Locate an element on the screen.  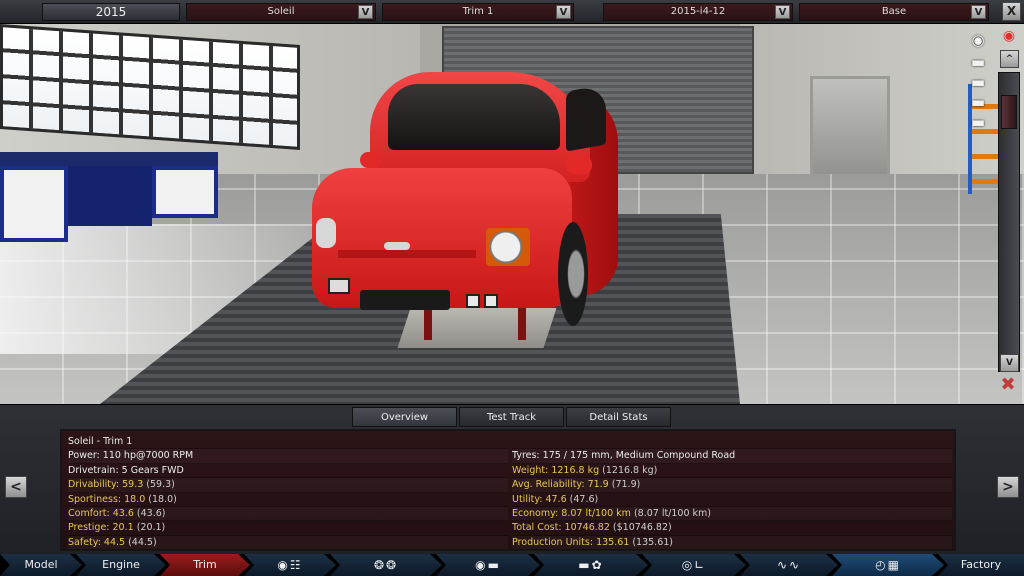
stat-drivability: Drivability: 59.3 (59.3) is located at coordinates (288, 485).